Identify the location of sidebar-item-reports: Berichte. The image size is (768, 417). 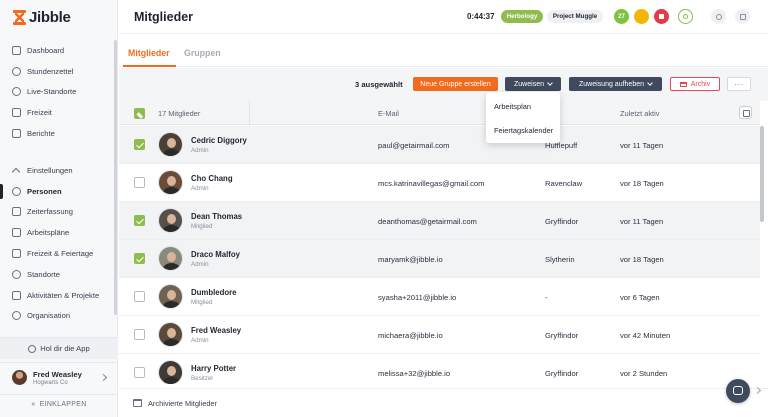
(59, 133).